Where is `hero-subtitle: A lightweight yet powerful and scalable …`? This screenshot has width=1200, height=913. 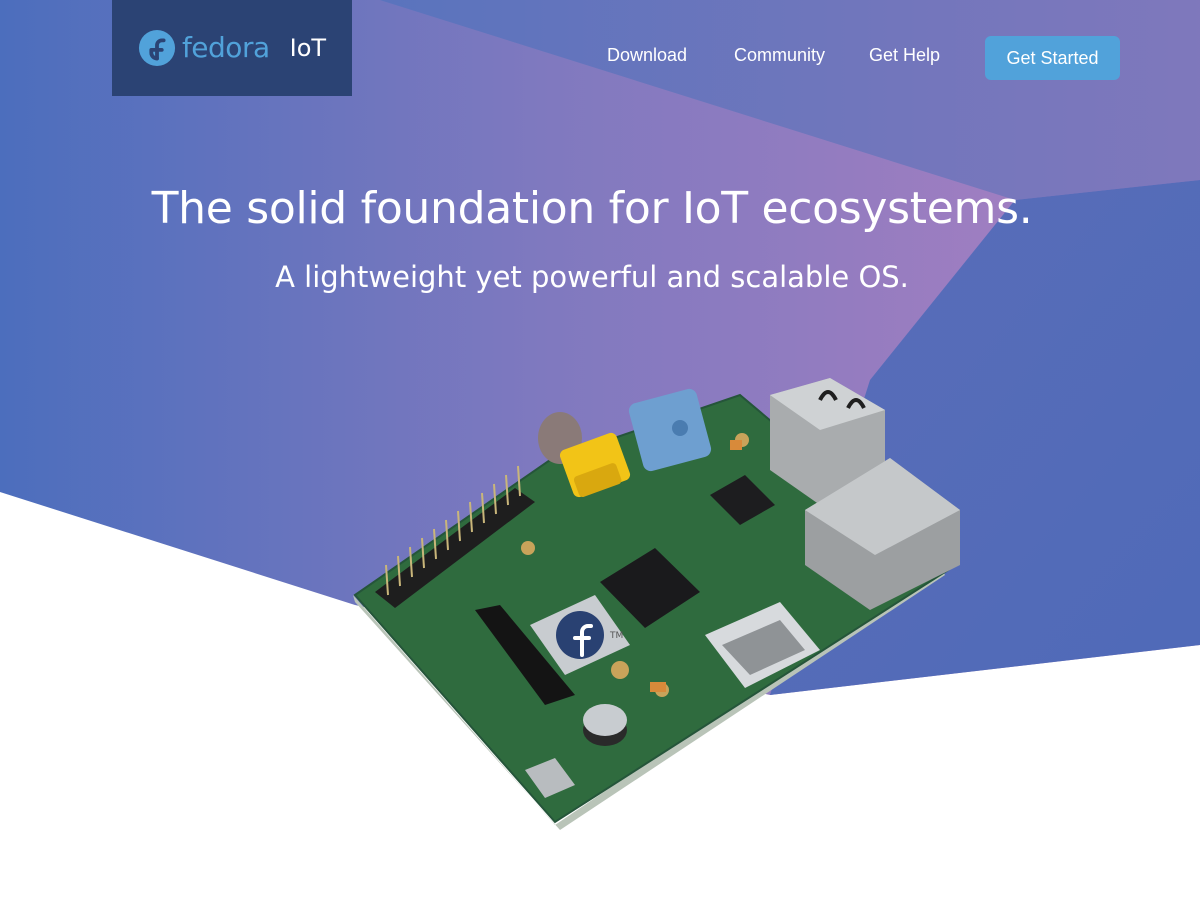
hero-subtitle: A lightweight yet powerful and scalable … is located at coordinates (592, 277).